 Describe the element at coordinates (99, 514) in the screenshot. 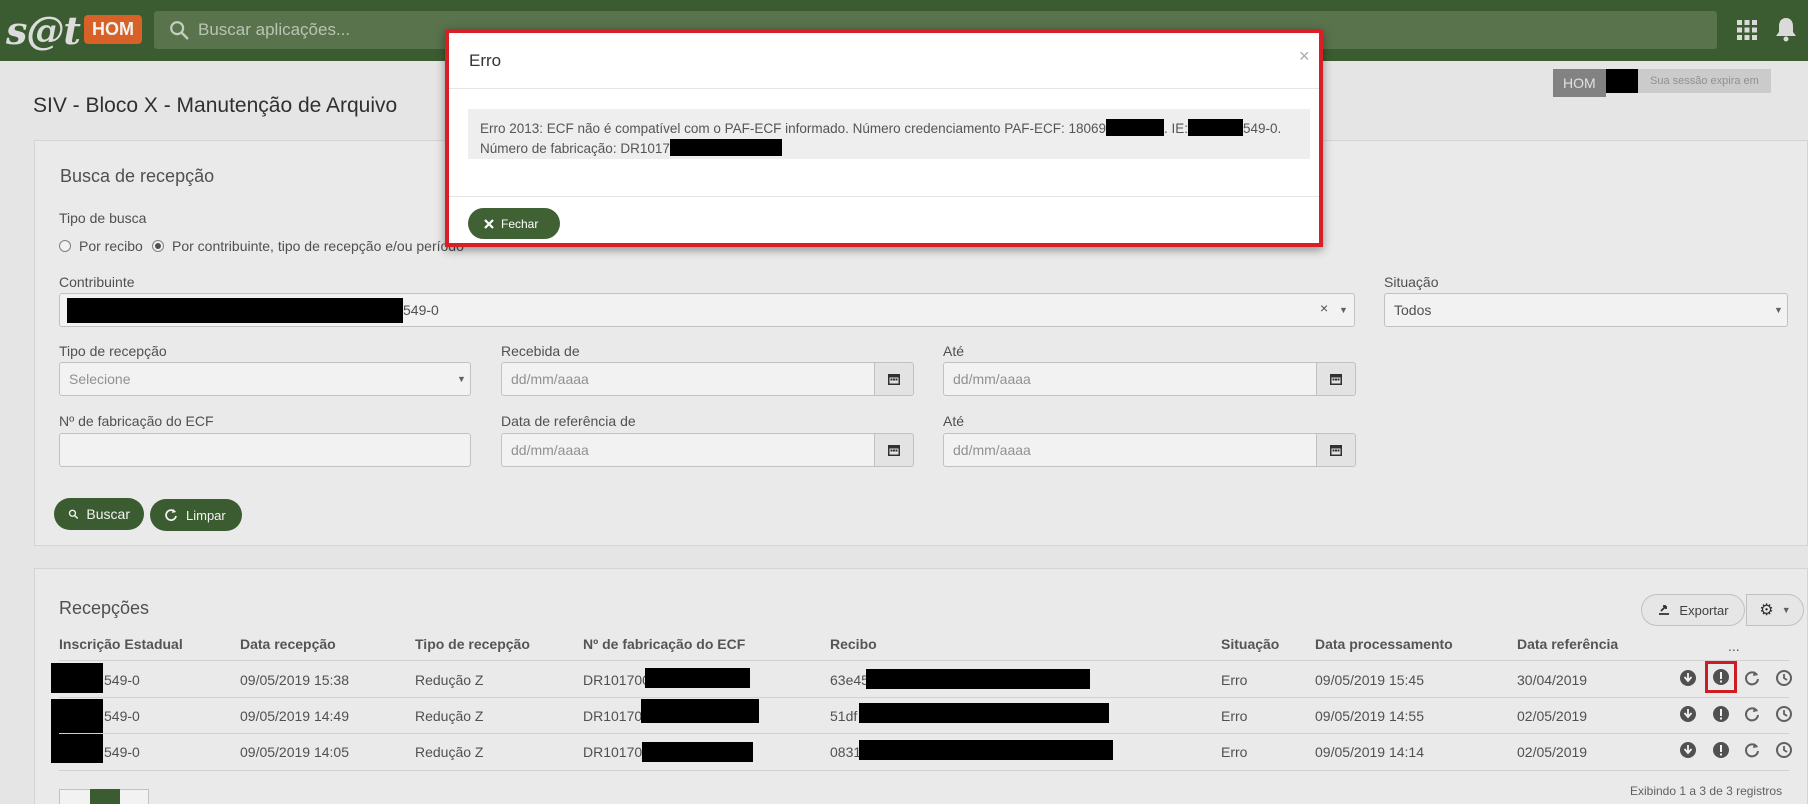

I see `buscar-button: Buscar` at that location.